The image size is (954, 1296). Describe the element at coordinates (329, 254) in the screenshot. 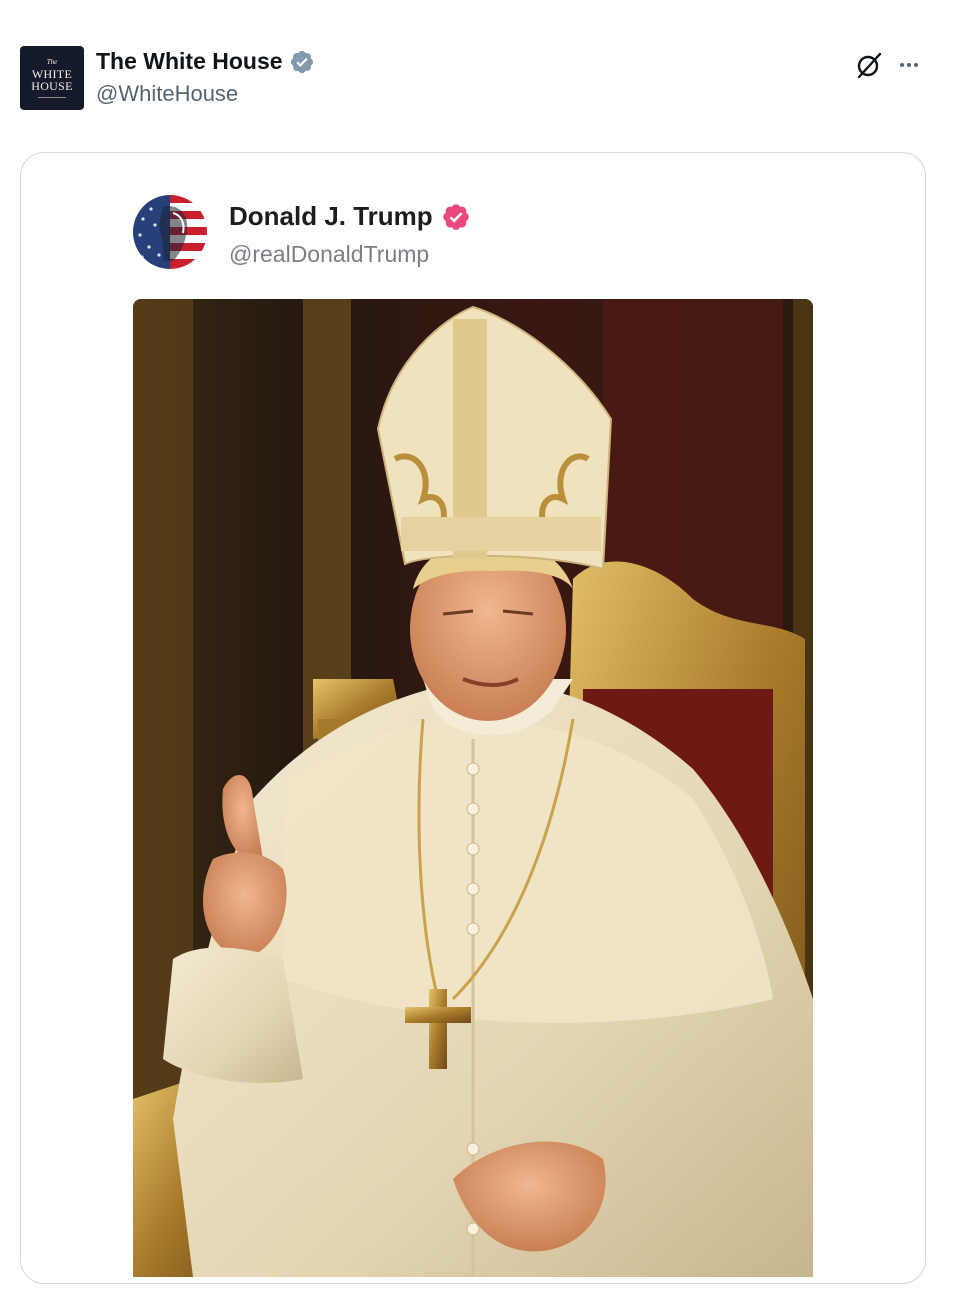

I see `quoted-author-handle: @realDonaldTrump` at that location.